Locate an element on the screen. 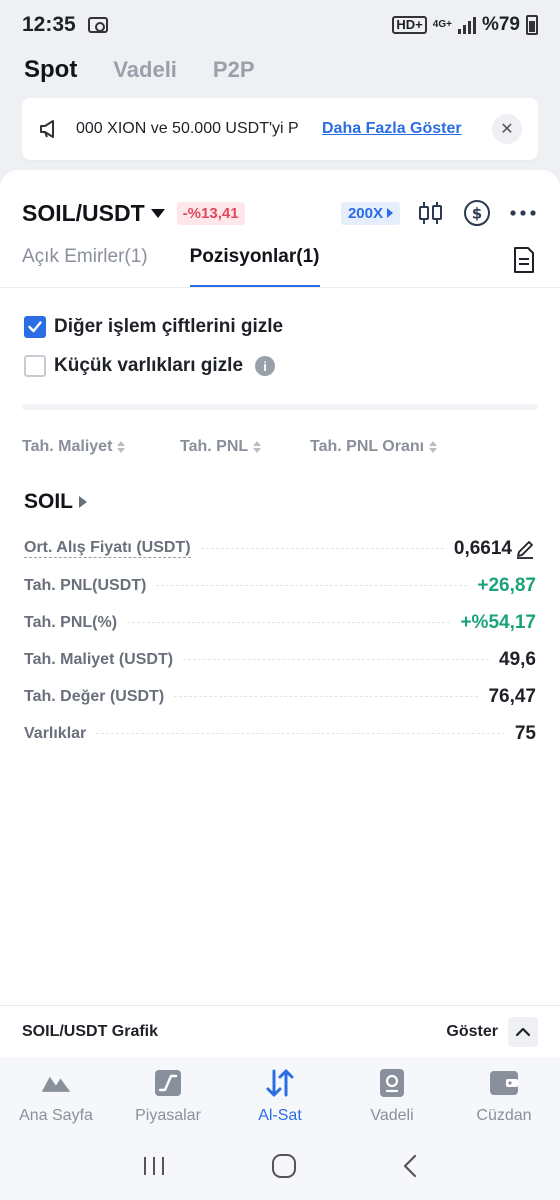  megaphone-icon is located at coordinates (50, 129).